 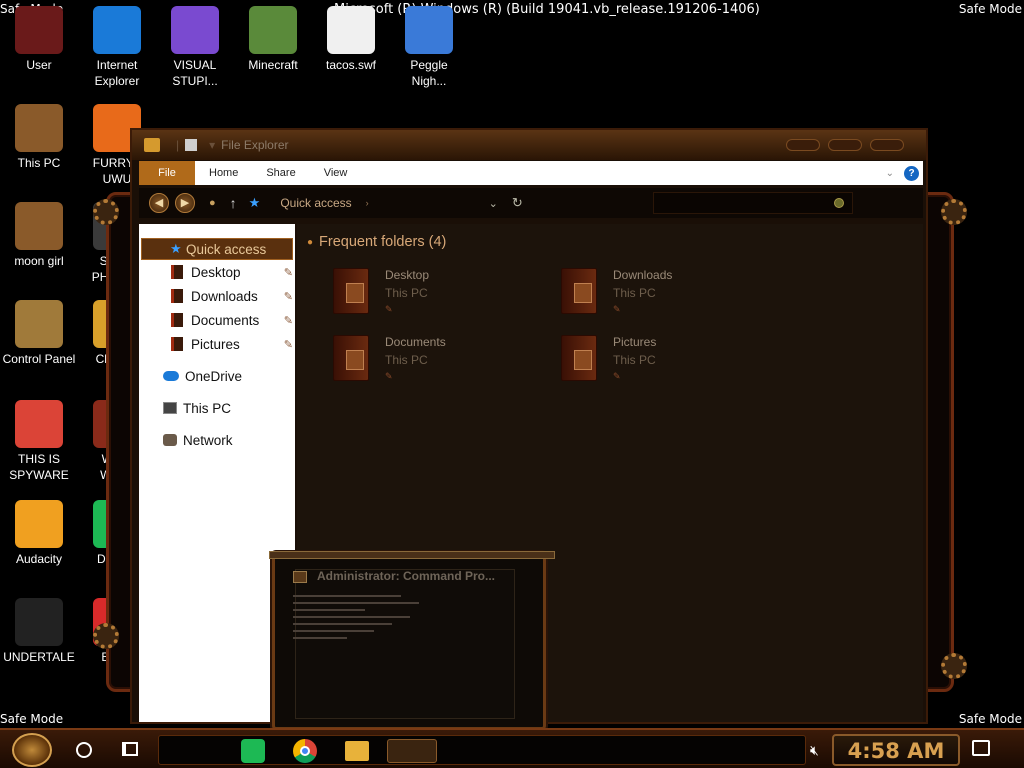 I want to click on minecraft-icon, so click(x=273, y=30).